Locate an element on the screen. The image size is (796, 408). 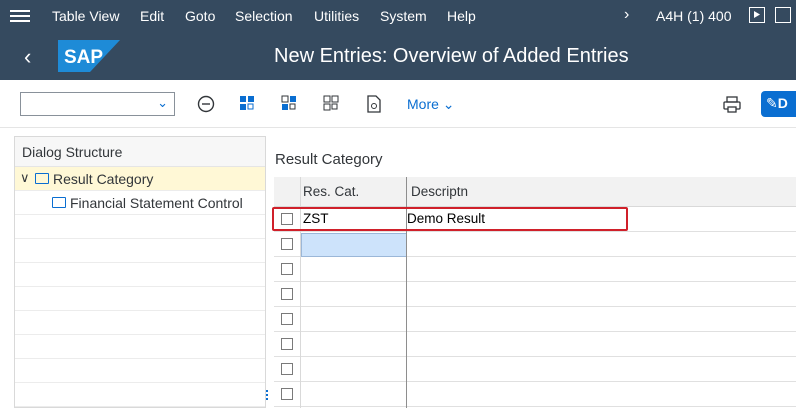
chevron-down-icon: ∨ is located at coordinates (25, 178).